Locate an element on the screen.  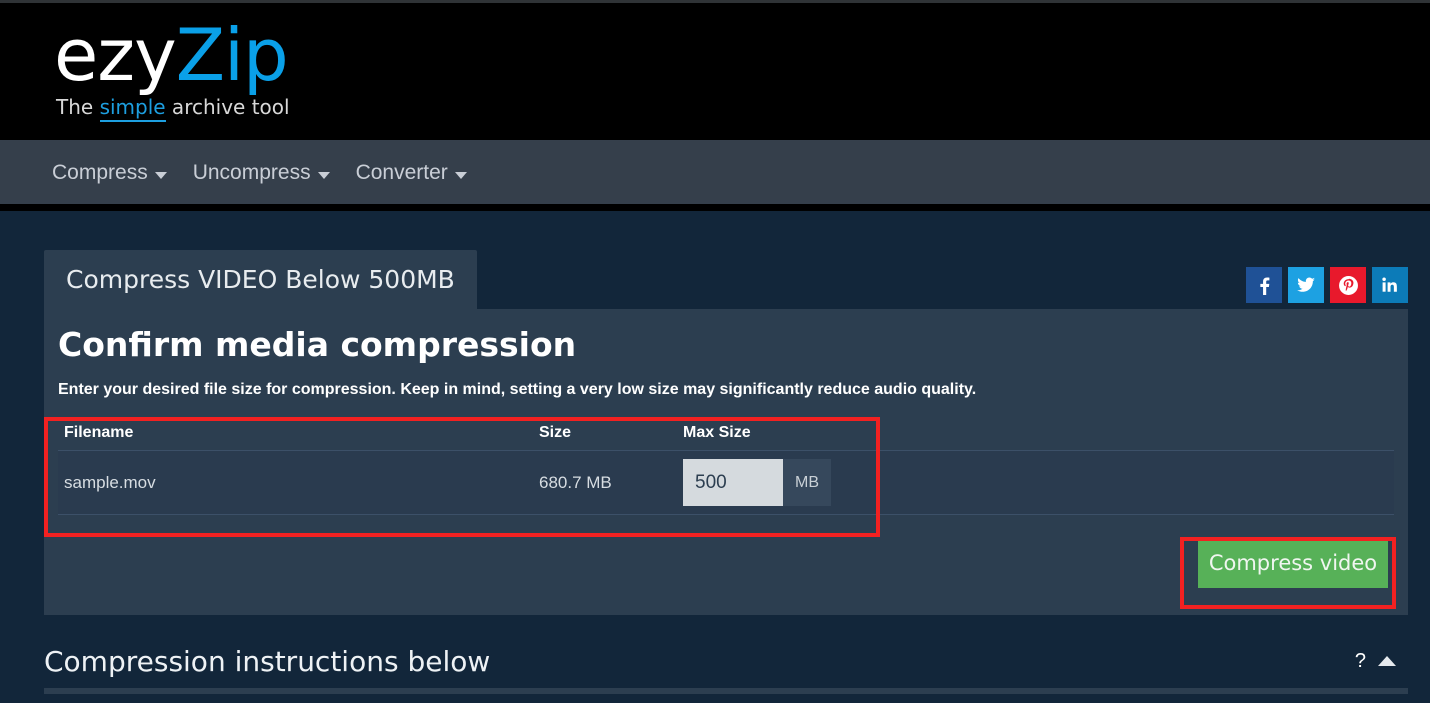
instructions-title: Compression instructions below is located at coordinates (267, 661).